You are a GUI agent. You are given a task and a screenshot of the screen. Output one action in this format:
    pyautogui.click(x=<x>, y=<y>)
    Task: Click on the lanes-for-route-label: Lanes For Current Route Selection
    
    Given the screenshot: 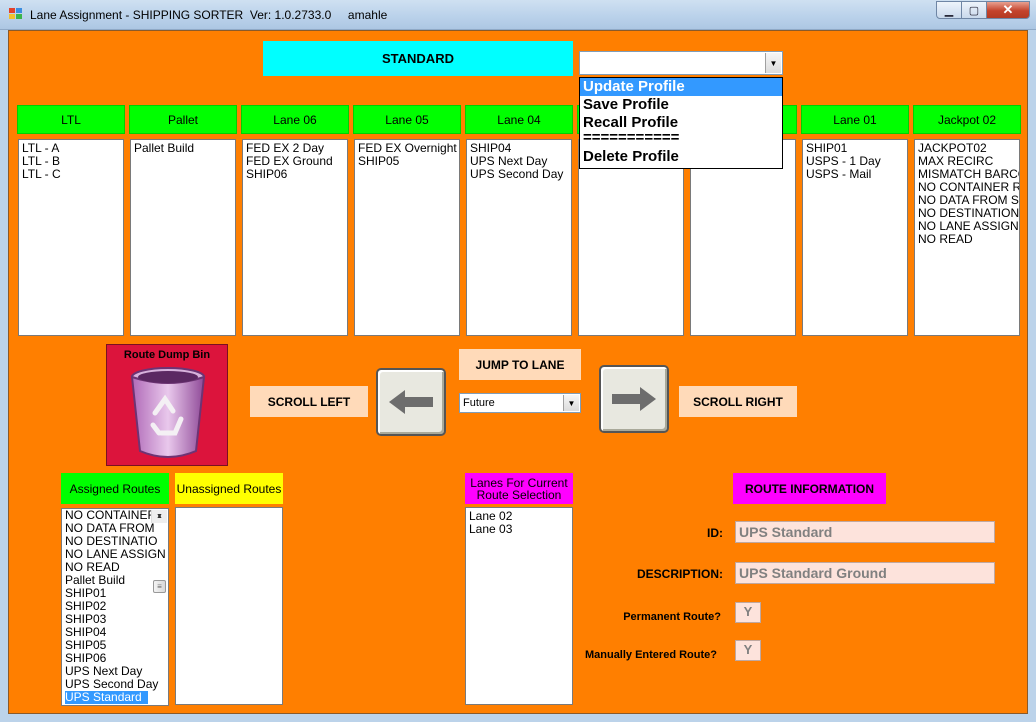 What is the action you would take?
    pyautogui.click(x=519, y=488)
    